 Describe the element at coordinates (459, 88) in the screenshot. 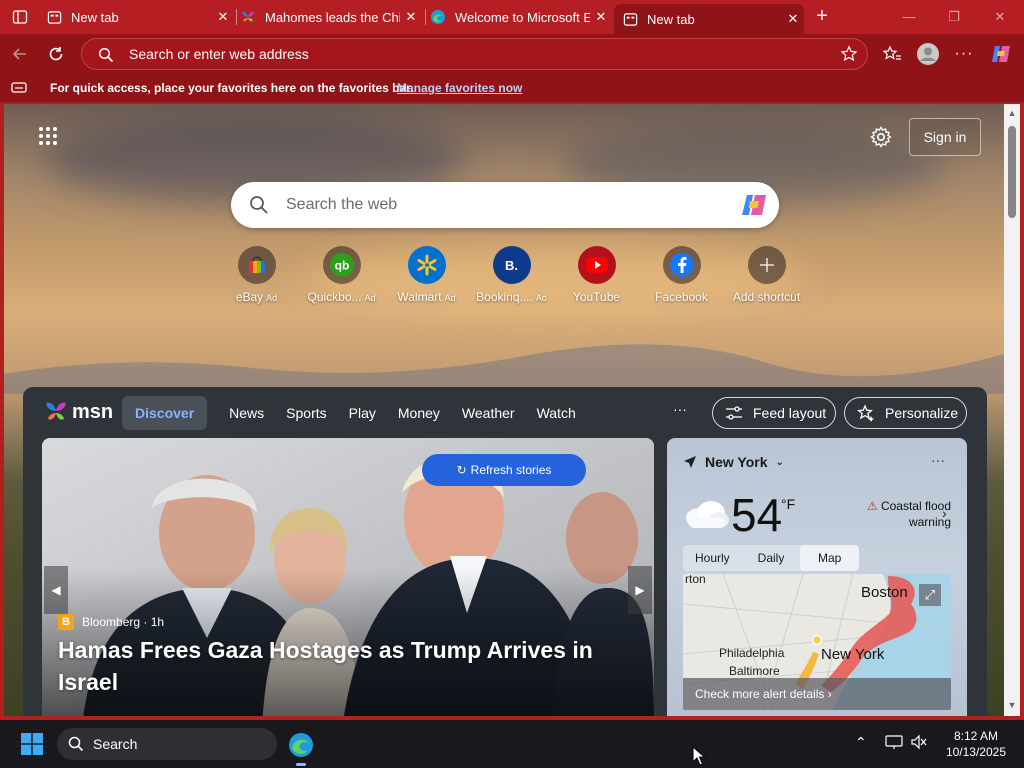

I see `manage-favorites-link: Manage favorites now` at that location.